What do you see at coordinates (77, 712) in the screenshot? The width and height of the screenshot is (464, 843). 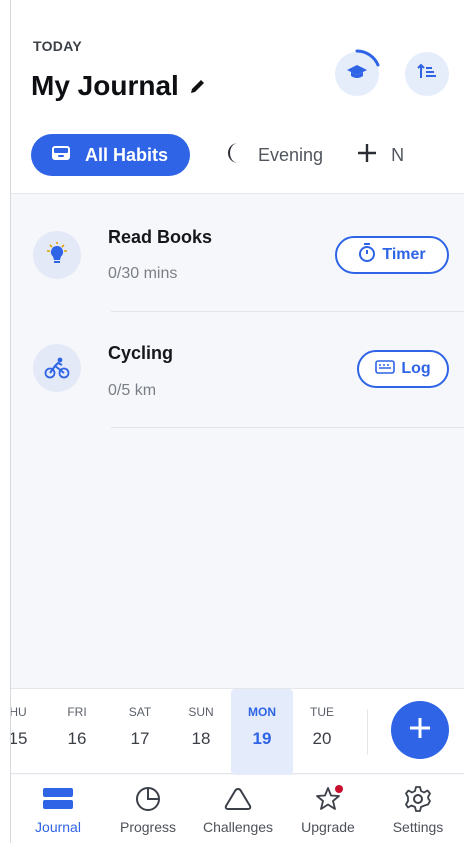 I see `day-name: FRI` at bounding box center [77, 712].